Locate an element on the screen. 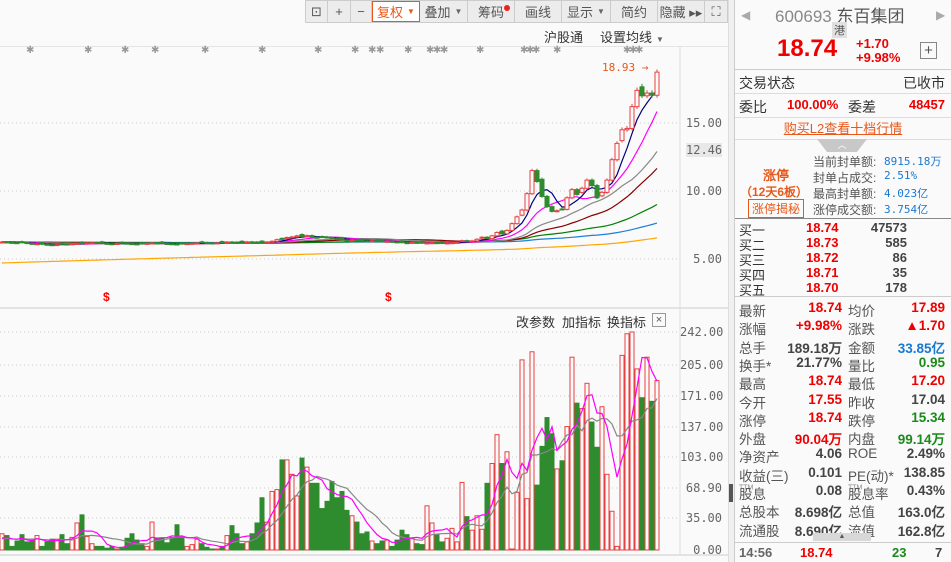  prev-stock-icon: ◀ is located at coordinates (745, 15).